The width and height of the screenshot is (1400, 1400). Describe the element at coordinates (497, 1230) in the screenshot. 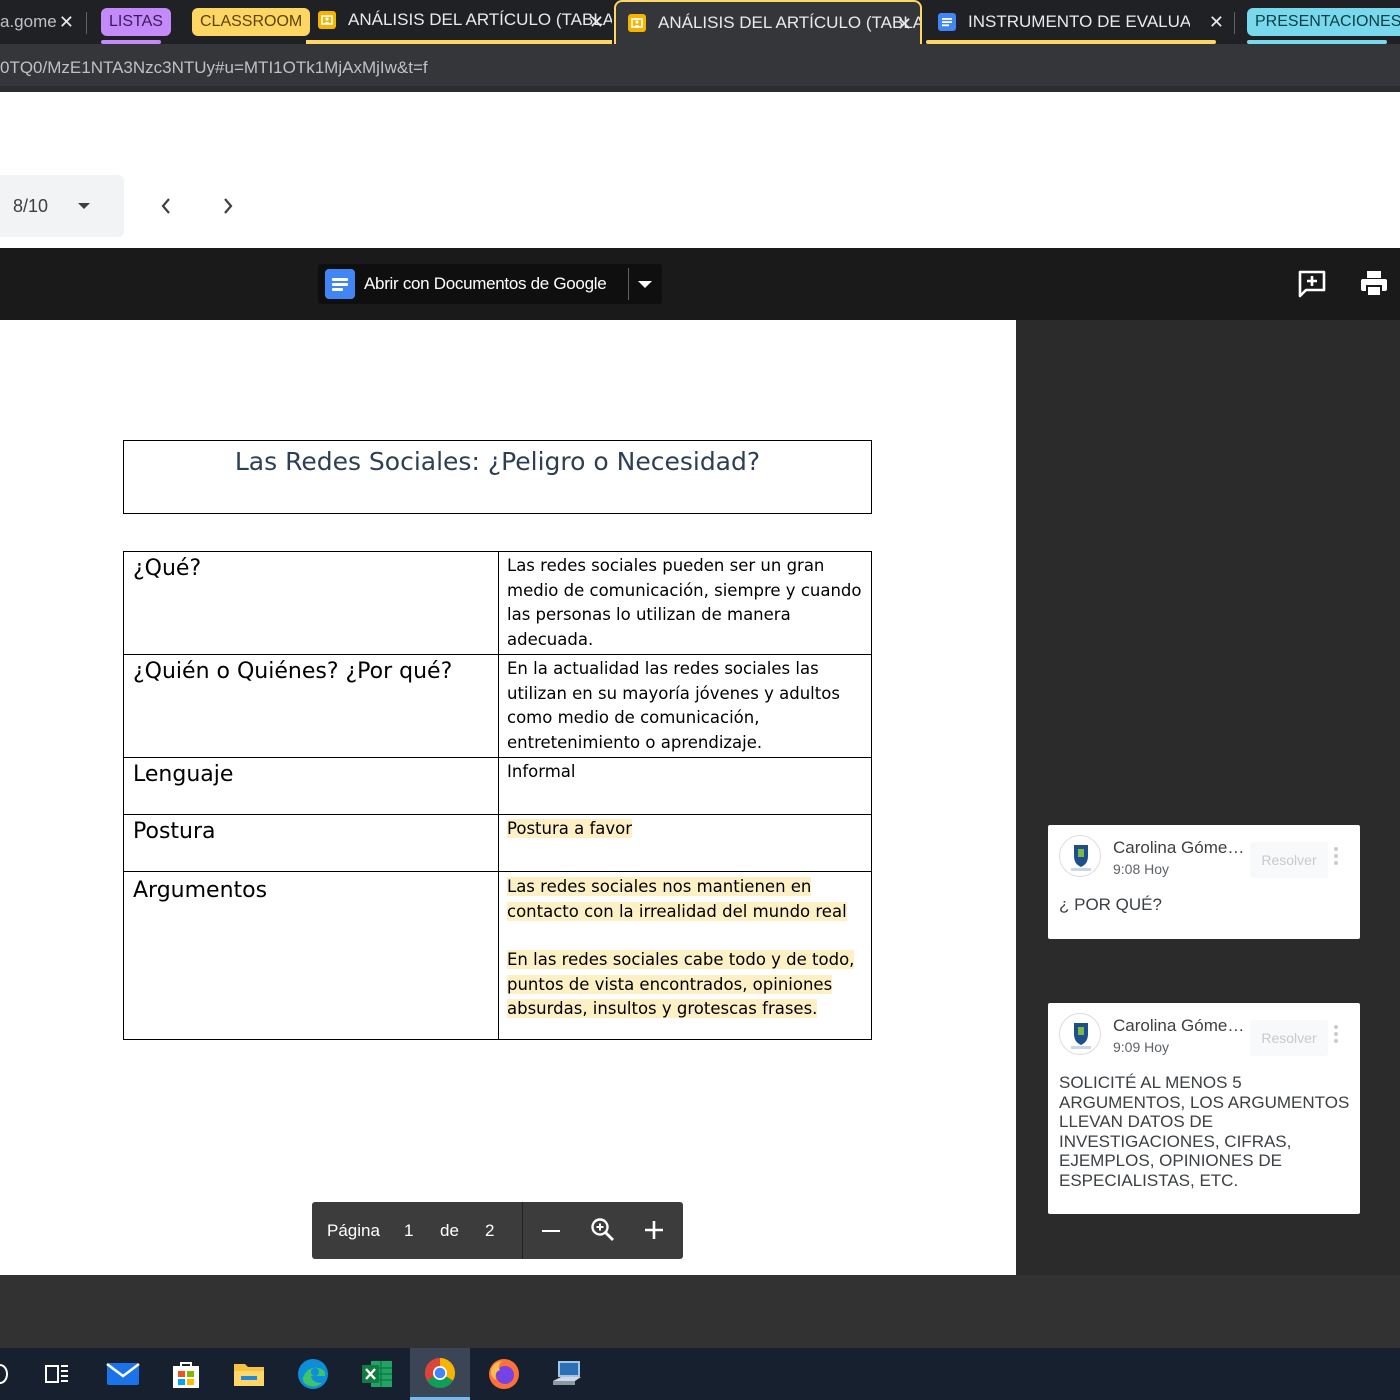

I see `page-controls: Página 1 de 2` at that location.